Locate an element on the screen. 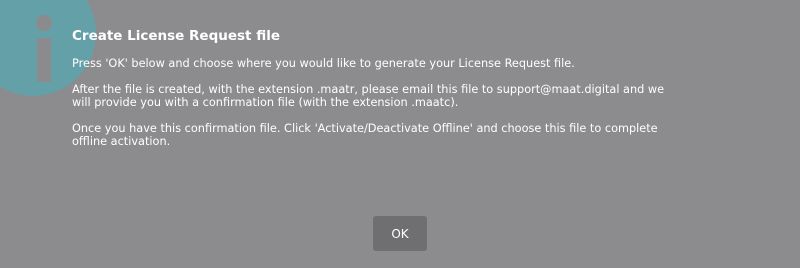  info-icon-dot is located at coordinates (44, 23).